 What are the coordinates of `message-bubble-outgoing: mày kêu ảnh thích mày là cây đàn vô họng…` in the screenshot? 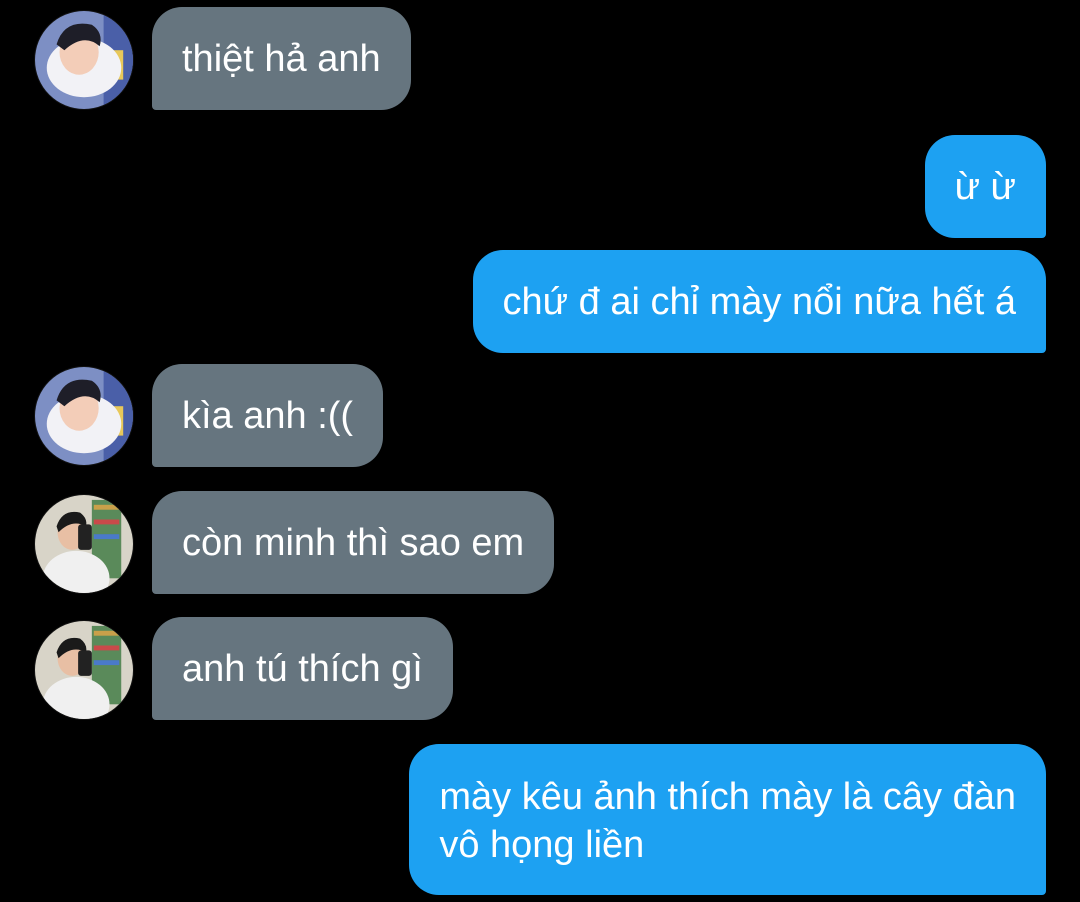 It's located at (727, 819).